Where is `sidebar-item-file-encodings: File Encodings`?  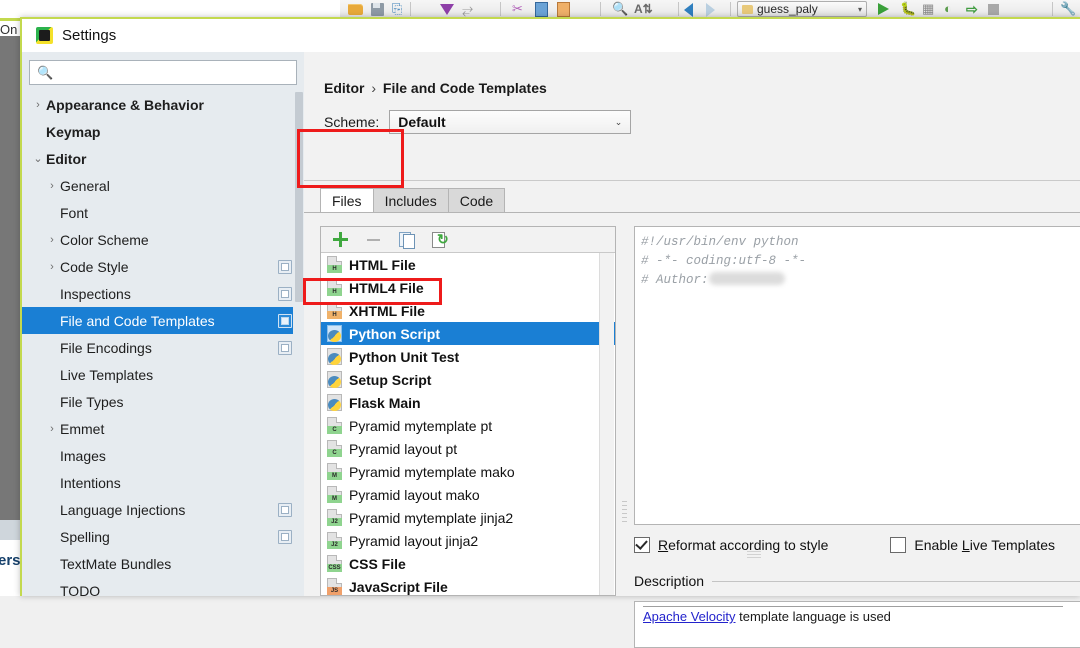 sidebar-item-file-encodings: File Encodings is located at coordinates (163, 347).